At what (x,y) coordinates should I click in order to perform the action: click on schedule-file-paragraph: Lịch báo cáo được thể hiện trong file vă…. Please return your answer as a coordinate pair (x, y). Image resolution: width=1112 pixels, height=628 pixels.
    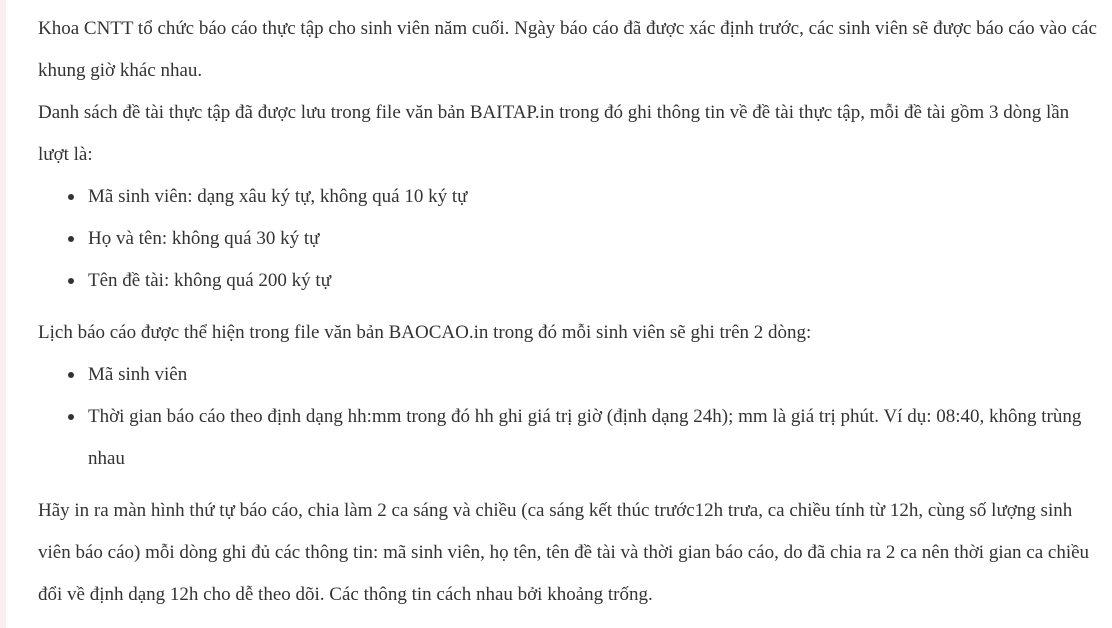
    Looking at the image, I should click on (425, 332).